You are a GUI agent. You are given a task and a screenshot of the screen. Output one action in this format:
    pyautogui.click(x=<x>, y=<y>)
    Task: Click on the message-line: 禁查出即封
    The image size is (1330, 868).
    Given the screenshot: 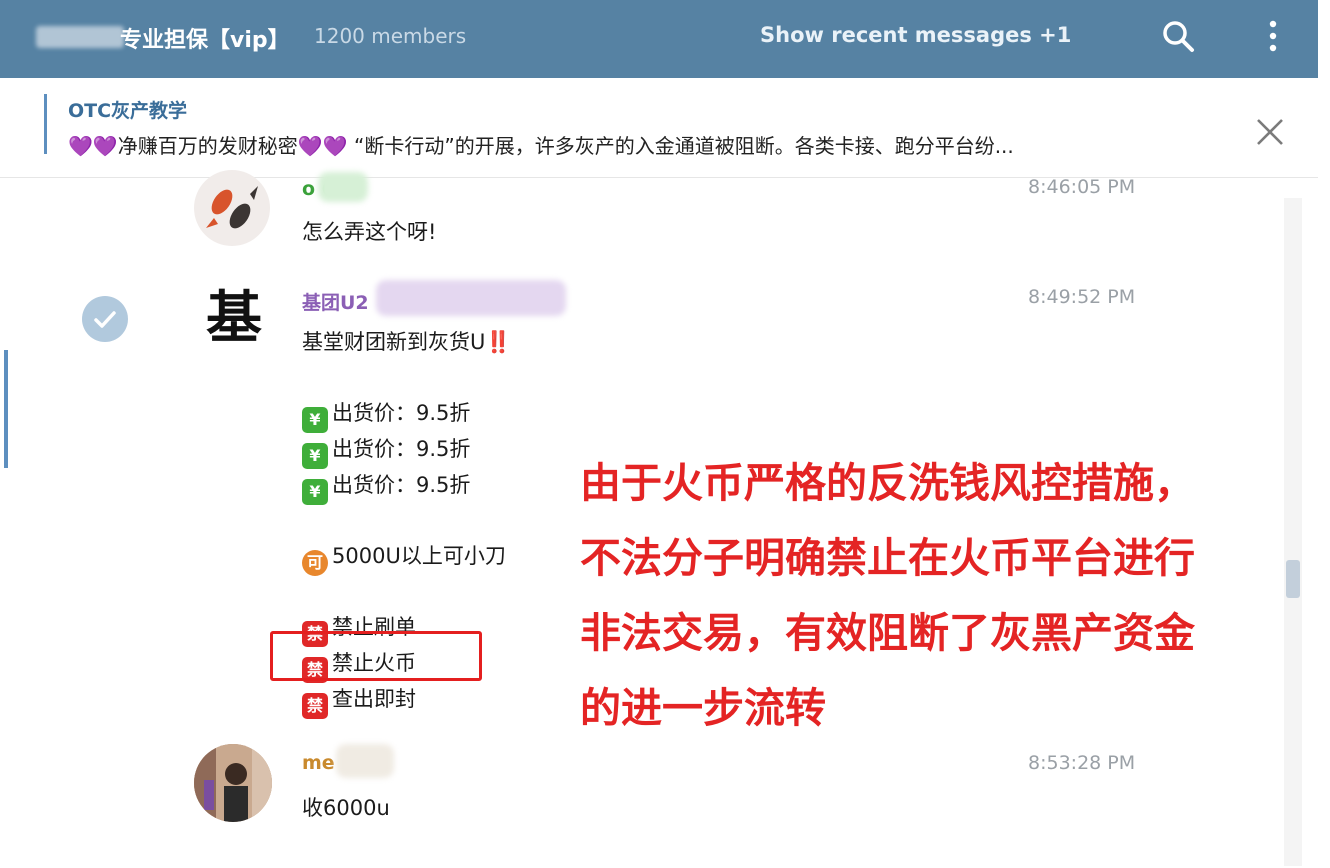 What is the action you would take?
    pyautogui.click(x=359, y=701)
    